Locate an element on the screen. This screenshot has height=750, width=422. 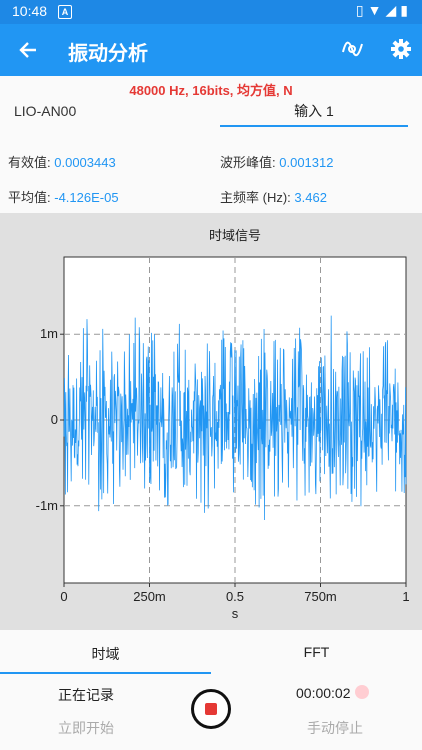
wifi-icon: ▼ is located at coordinates (376, 10).